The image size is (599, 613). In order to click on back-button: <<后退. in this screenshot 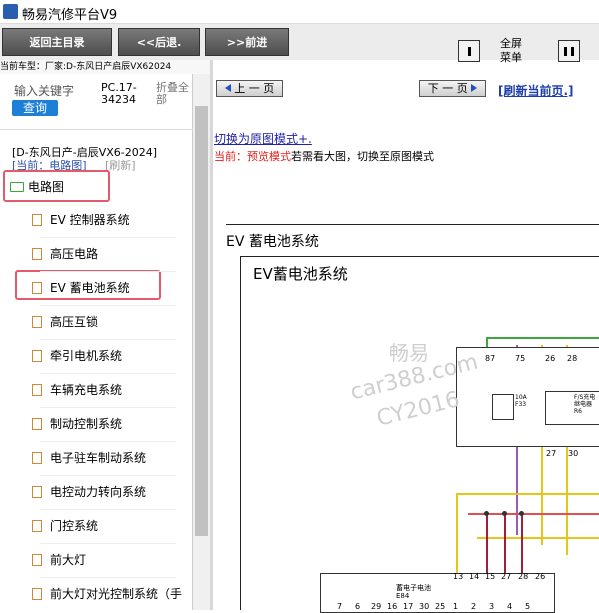, I will do `click(159, 42)`.